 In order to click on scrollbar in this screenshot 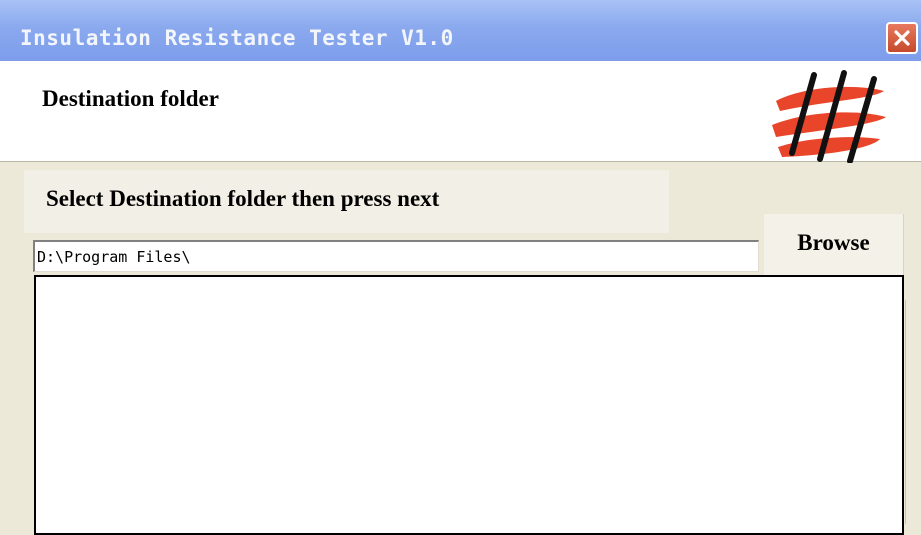, I will do `click(913, 412)`.